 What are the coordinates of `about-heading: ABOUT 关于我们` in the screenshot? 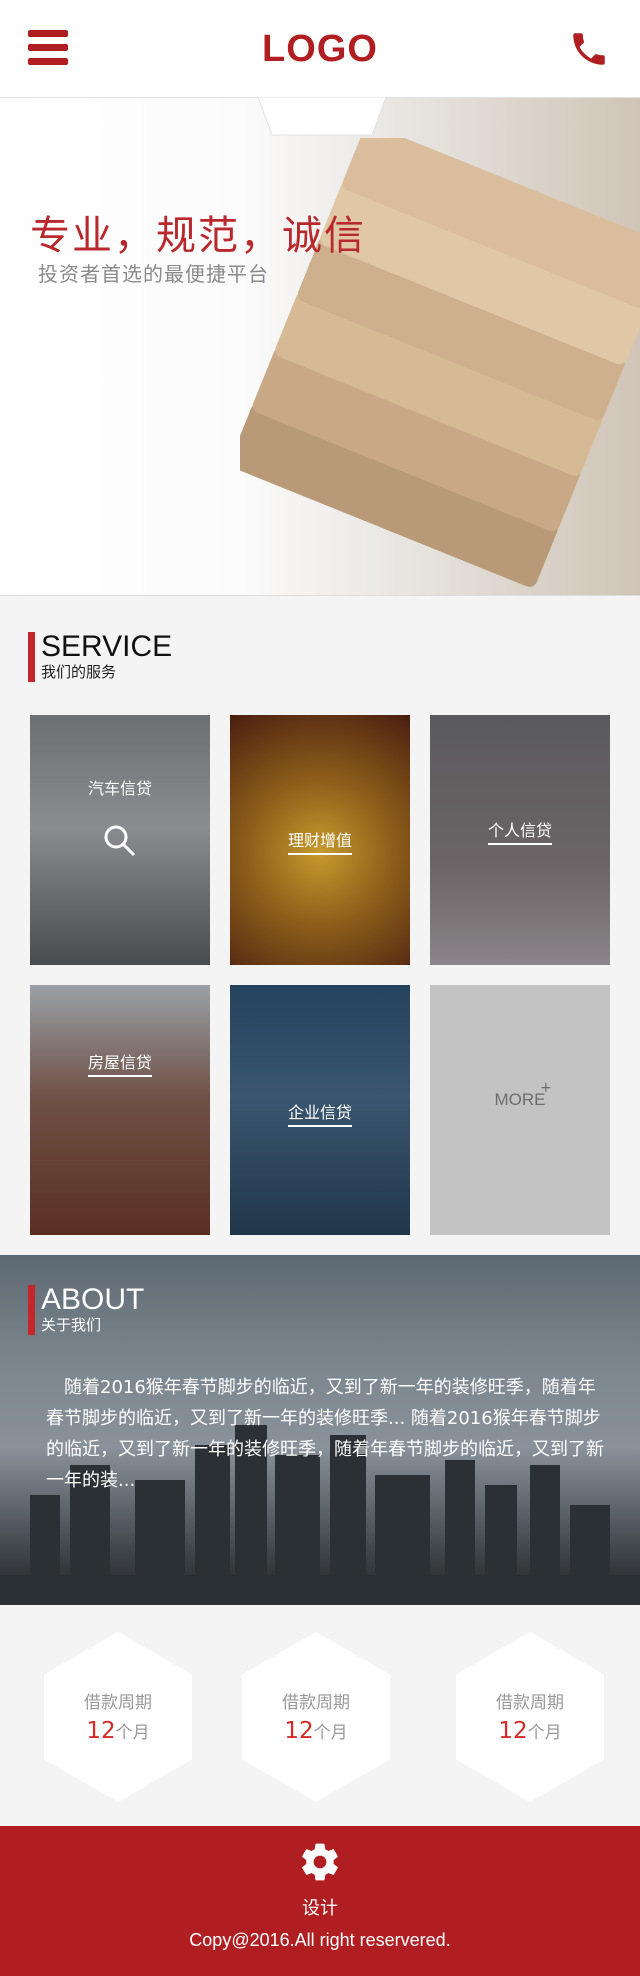 It's located at (86, 1310).